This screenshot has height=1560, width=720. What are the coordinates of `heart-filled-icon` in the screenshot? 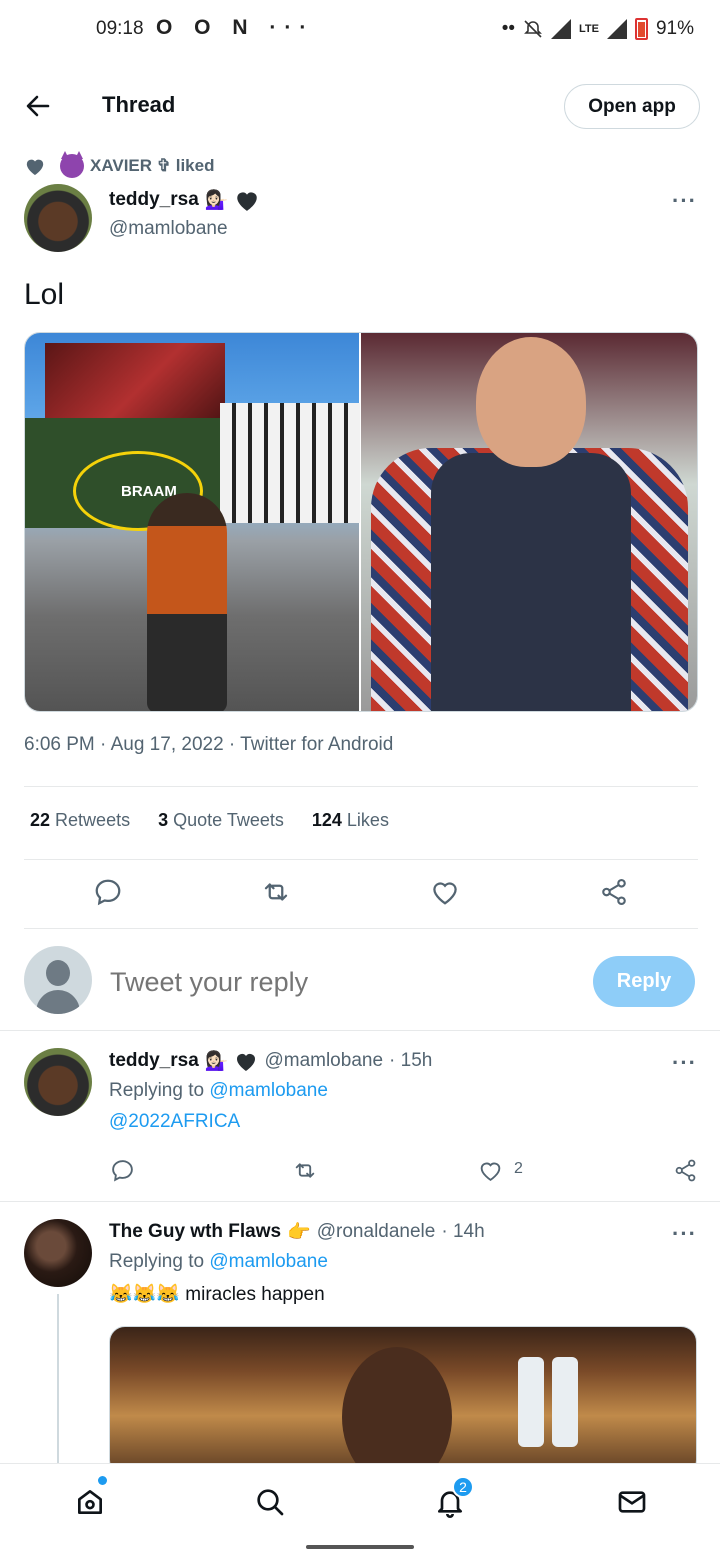 It's located at (35, 167).